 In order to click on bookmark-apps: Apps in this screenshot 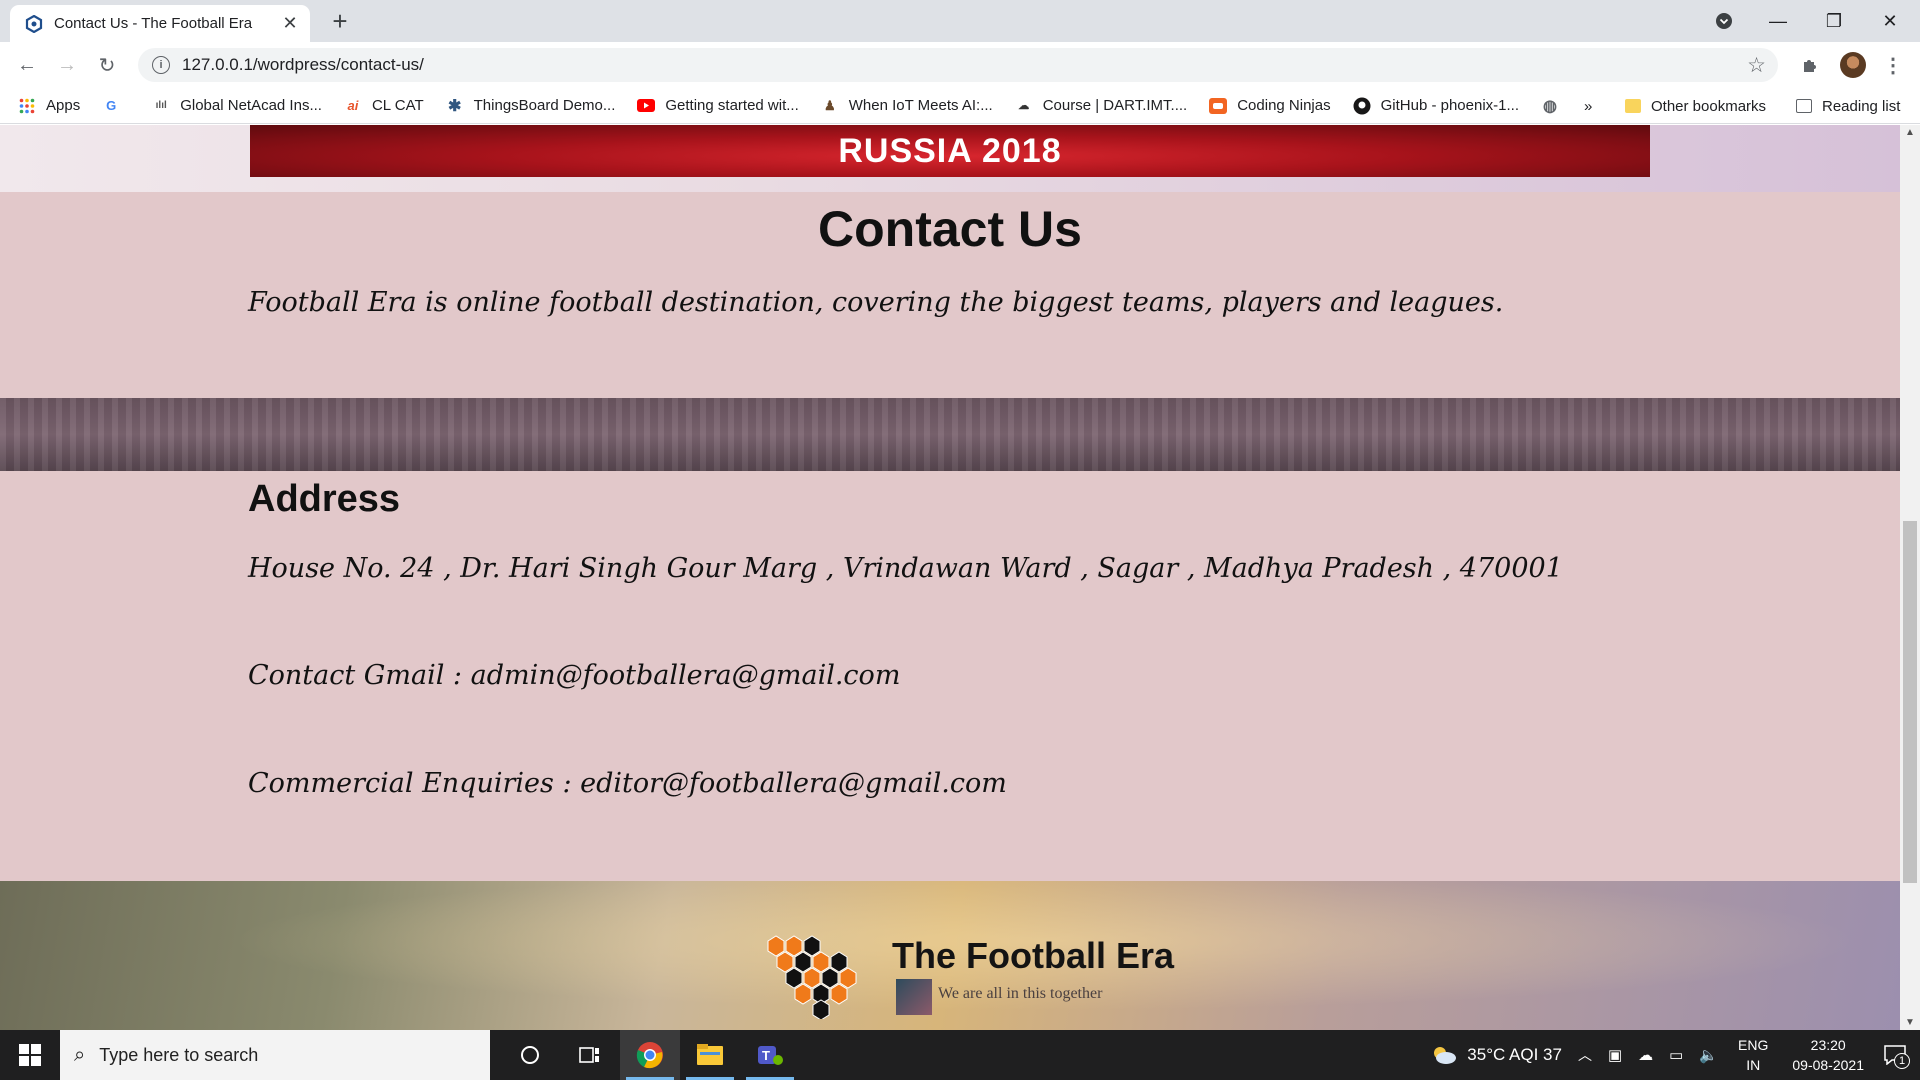, I will do `click(49, 106)`.